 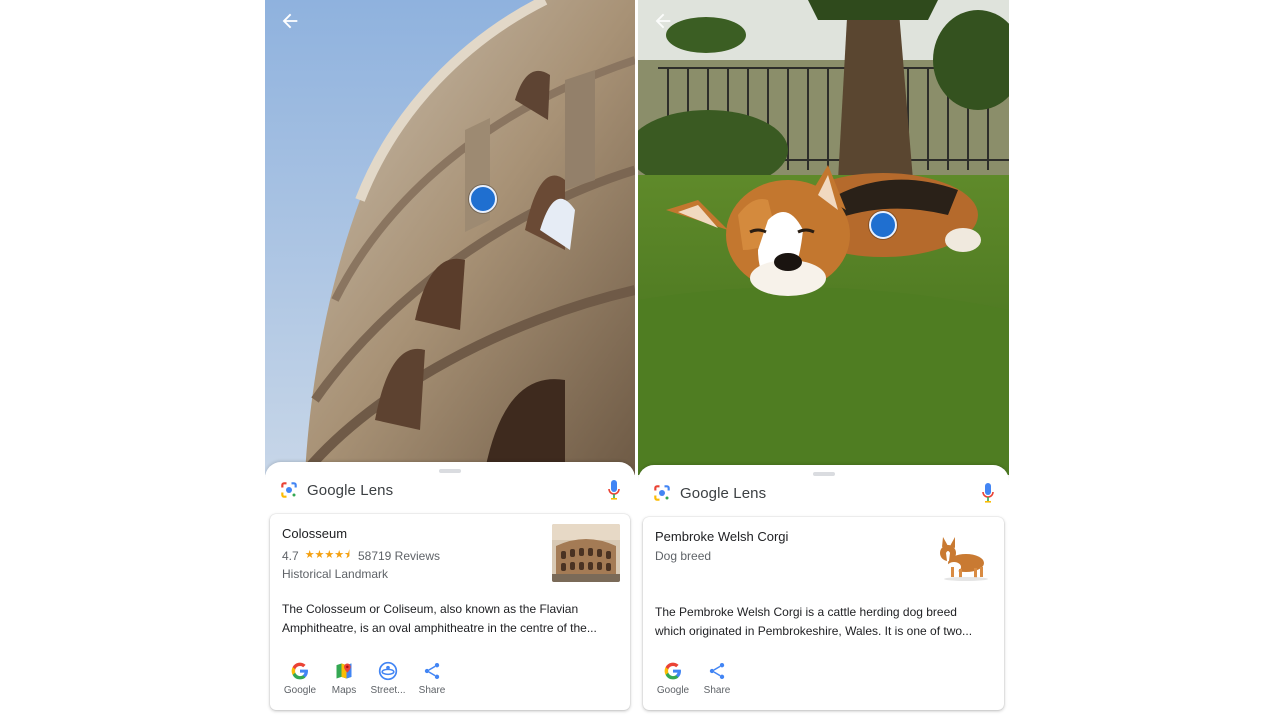 What do you see at coordinates (722, 536) in the screenshot?
I see `result-title: Pembroke Welsh Corgi` at bounding box center [722, 536].